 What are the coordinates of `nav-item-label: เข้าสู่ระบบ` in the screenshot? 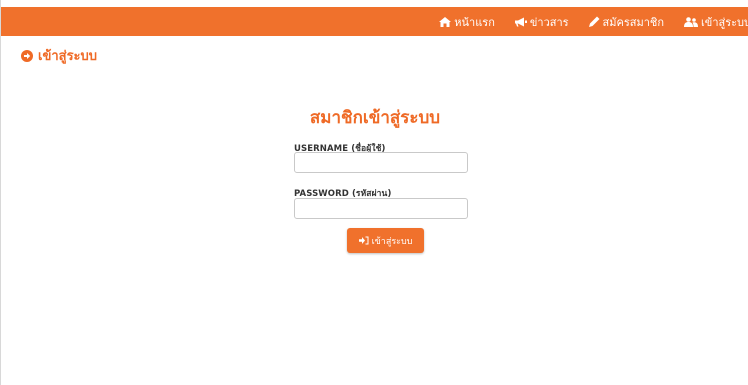 It's located at (724, 22).